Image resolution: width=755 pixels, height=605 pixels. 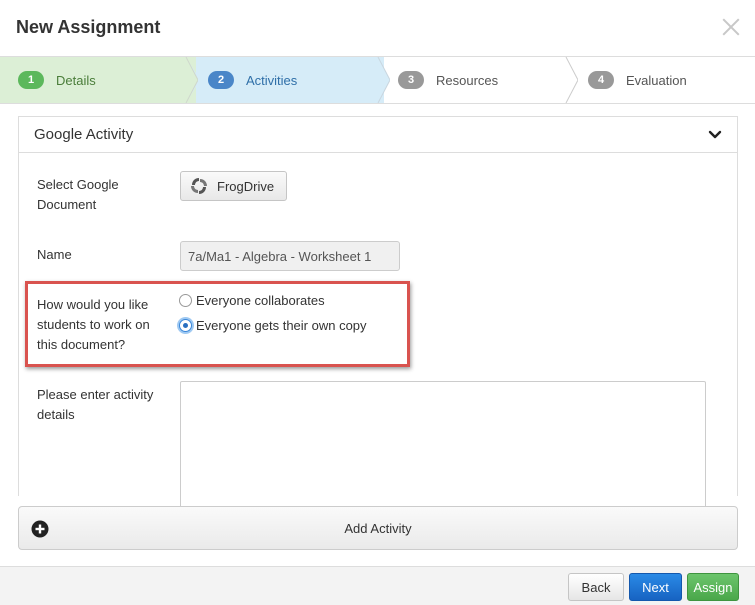 I want to click on step-number: 4, so click(x=601, y=80).